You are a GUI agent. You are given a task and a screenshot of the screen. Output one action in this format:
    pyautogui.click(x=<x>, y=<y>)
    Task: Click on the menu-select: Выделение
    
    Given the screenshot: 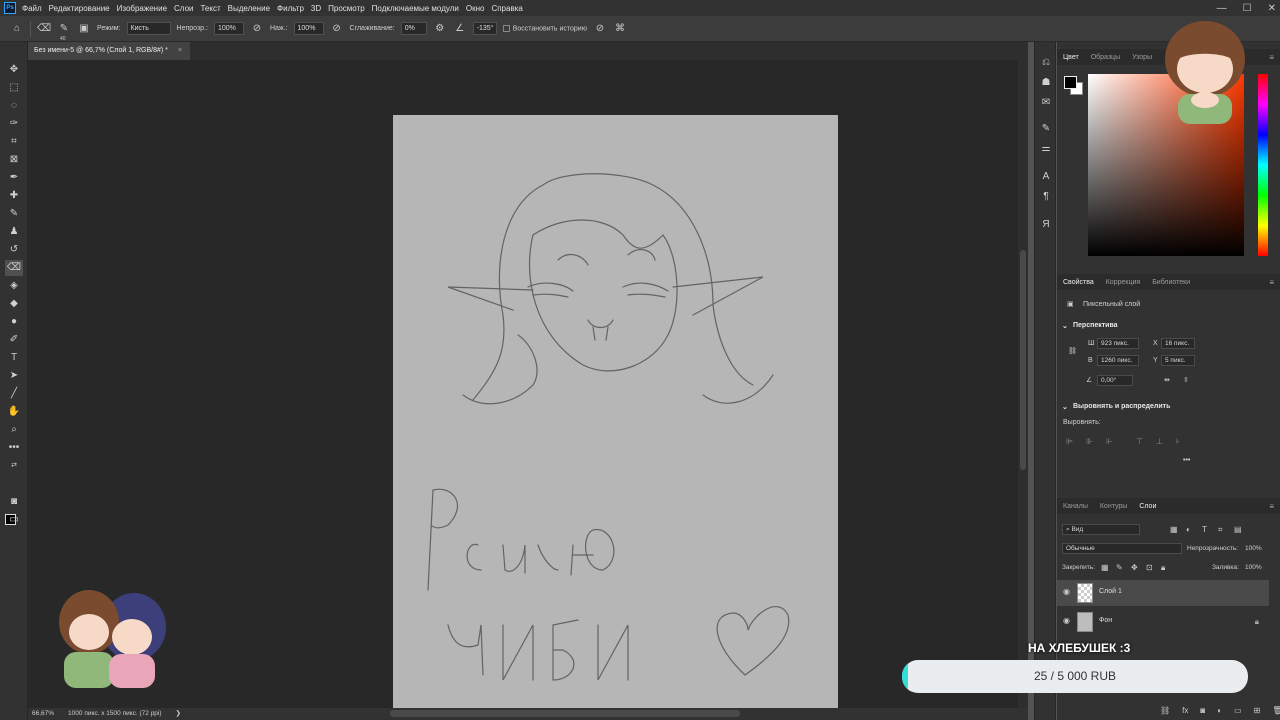 What is the action you would take?
    pyautogui.click(x=249, y=8)
    